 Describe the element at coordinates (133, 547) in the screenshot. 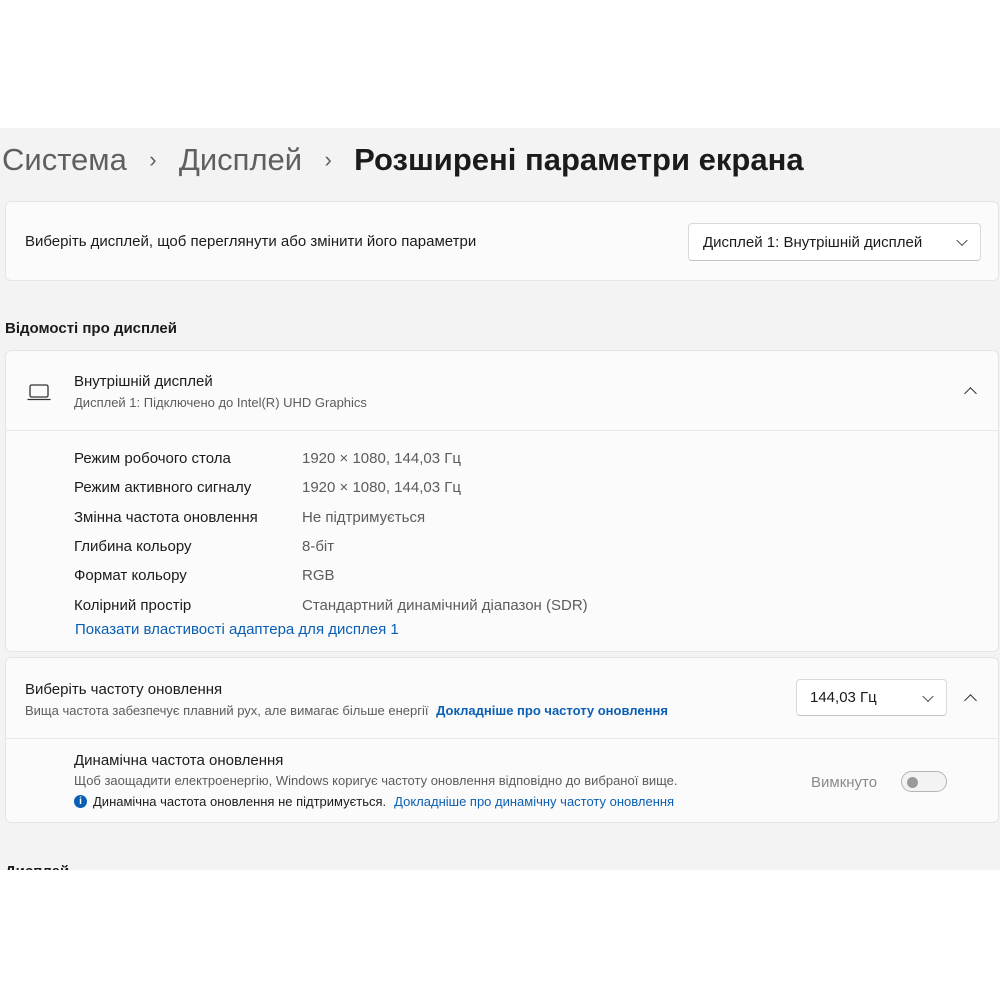

I see `property-label: Глибина кольору` at that location.